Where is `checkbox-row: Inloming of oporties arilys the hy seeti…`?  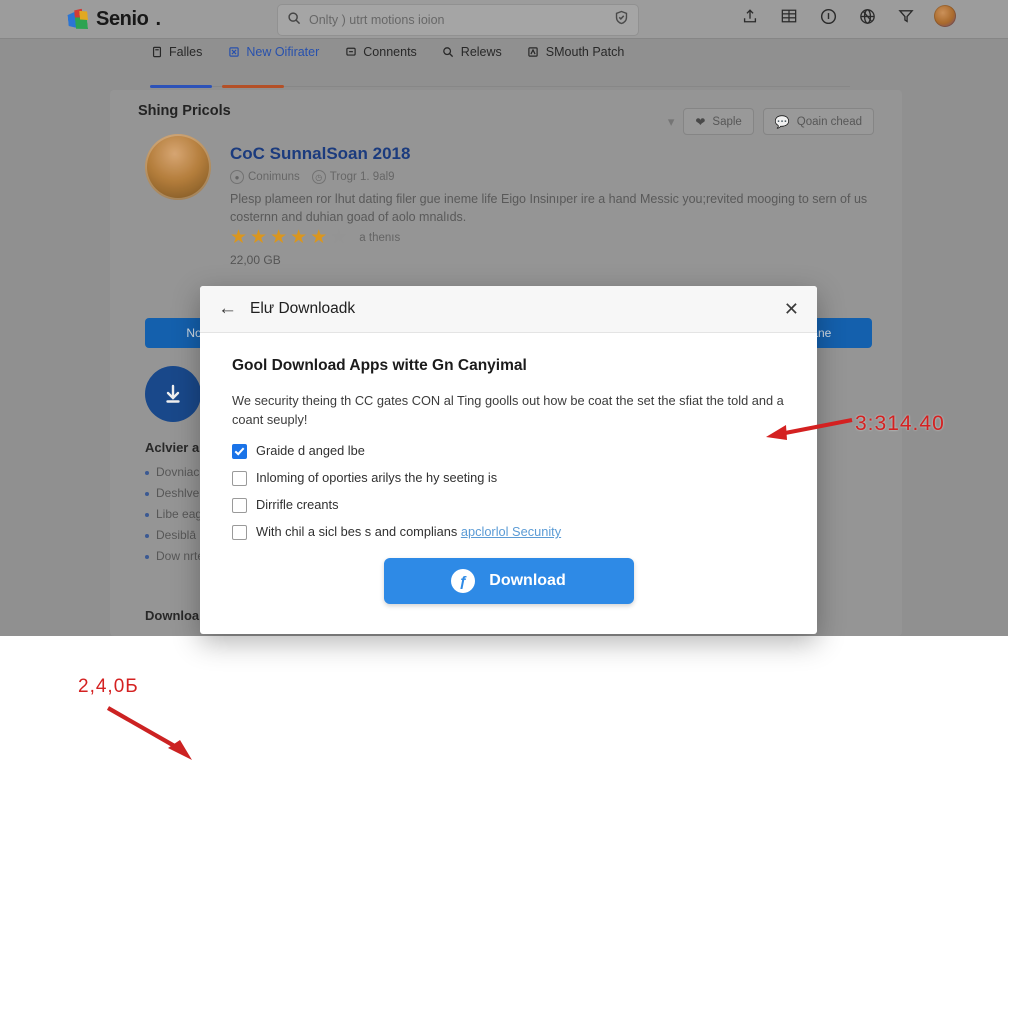
checkbox-row: Inloming of oporties arilys the hy seeti… is located at coordinates (508, 478).